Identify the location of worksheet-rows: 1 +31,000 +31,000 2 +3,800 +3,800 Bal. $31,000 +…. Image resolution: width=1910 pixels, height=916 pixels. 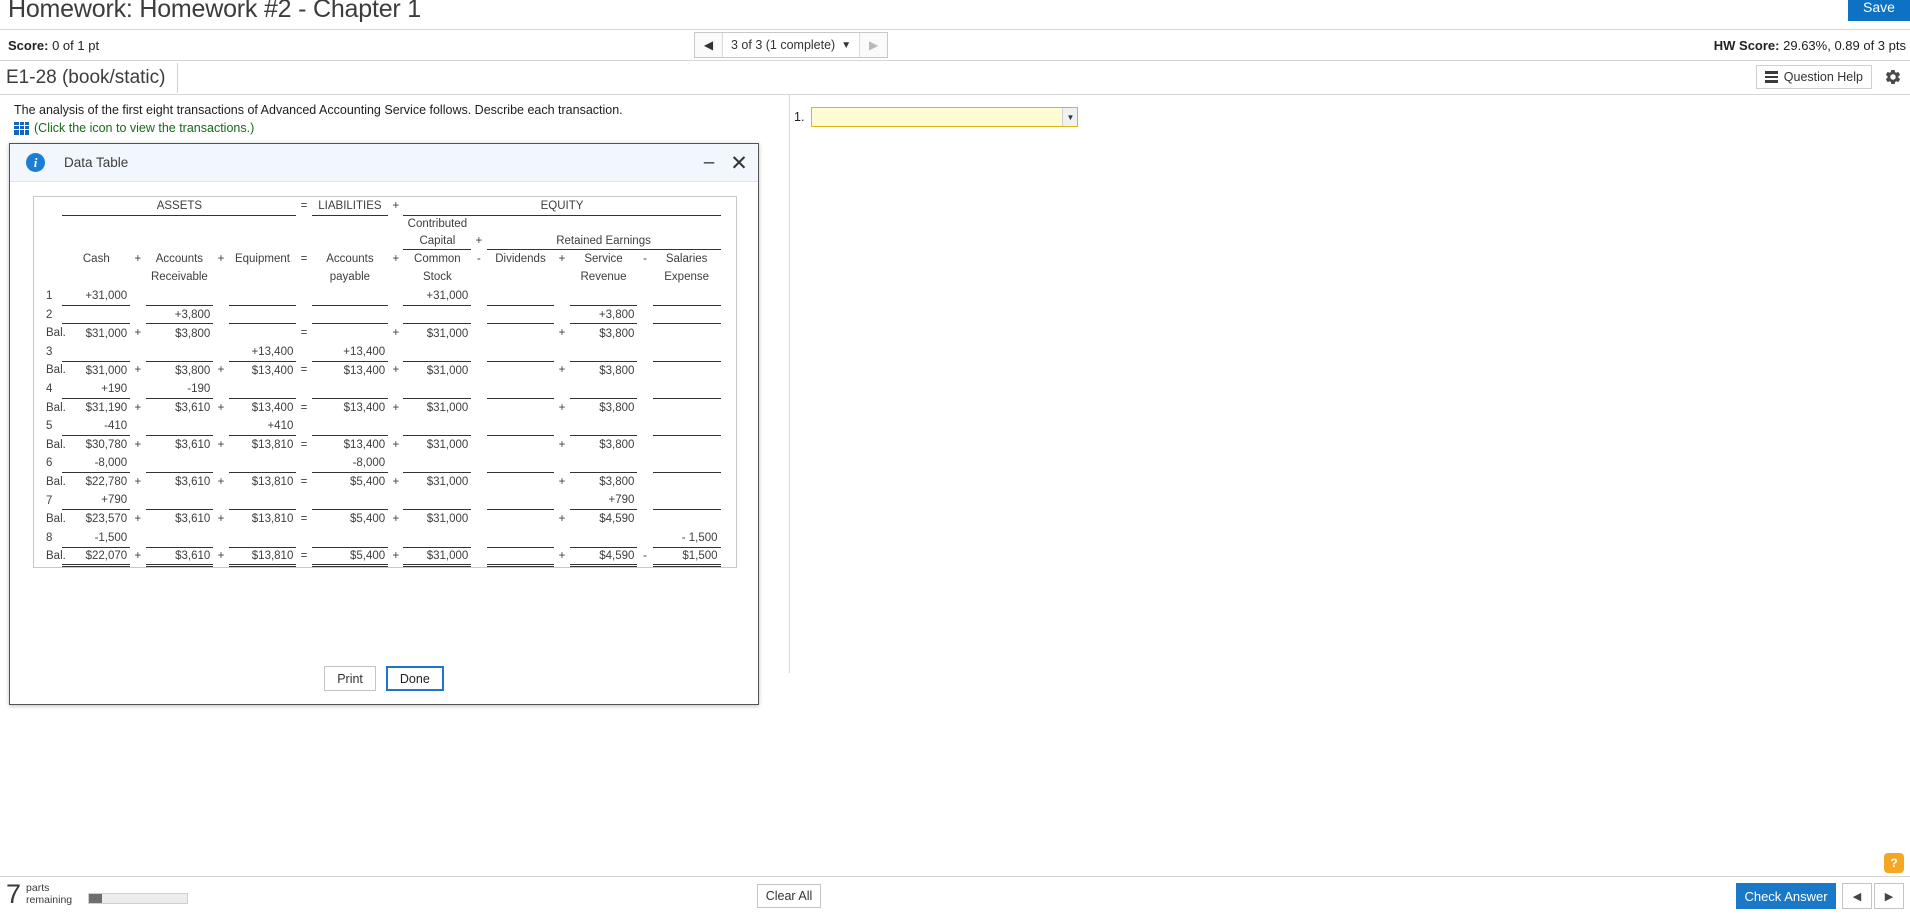
(385, 427).